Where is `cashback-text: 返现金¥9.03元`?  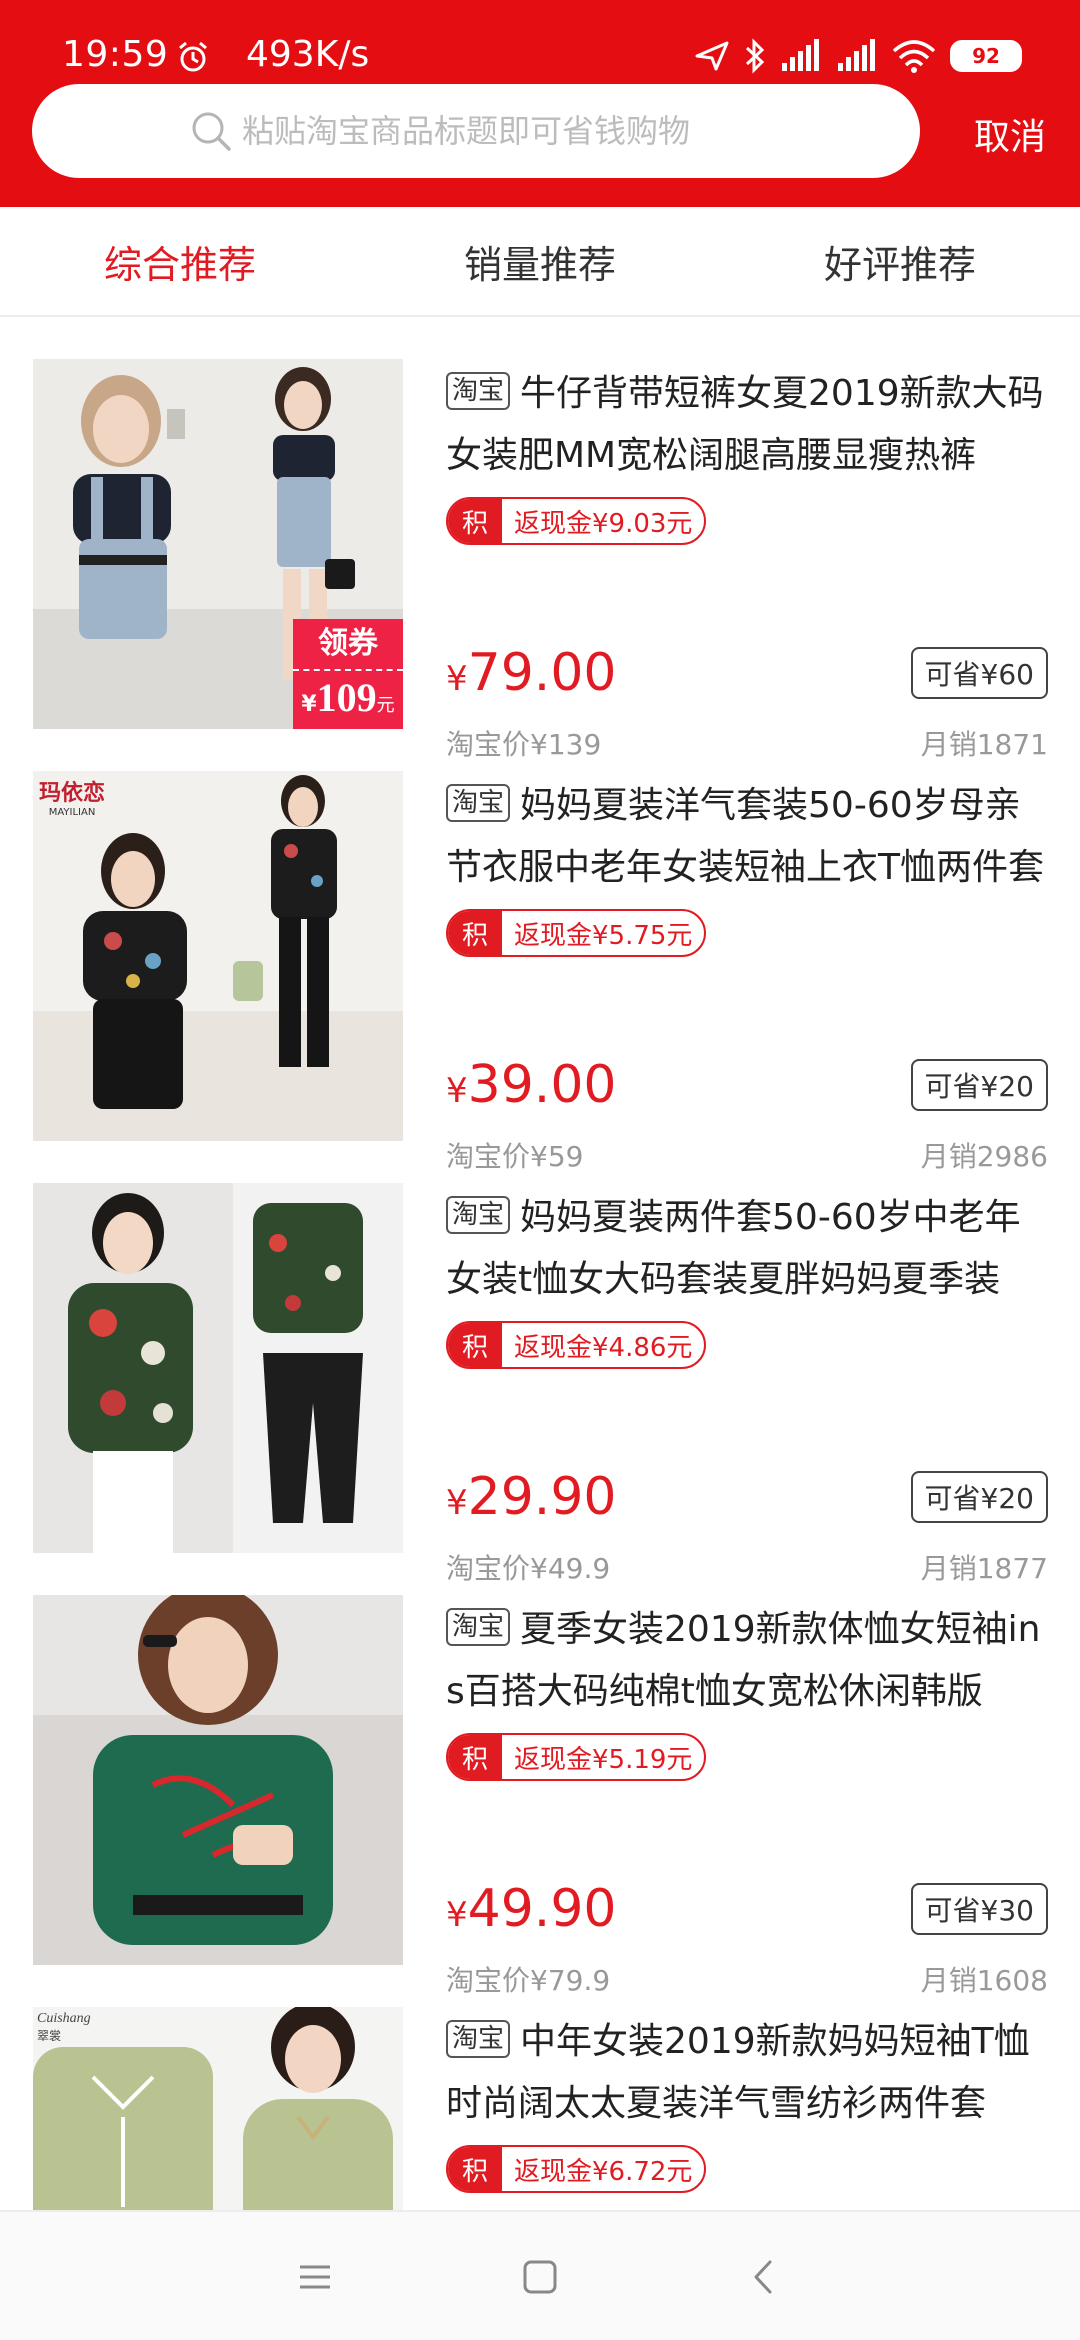
cashback-text: 返现金¥9.03元 is located at coordinates (603, 523).